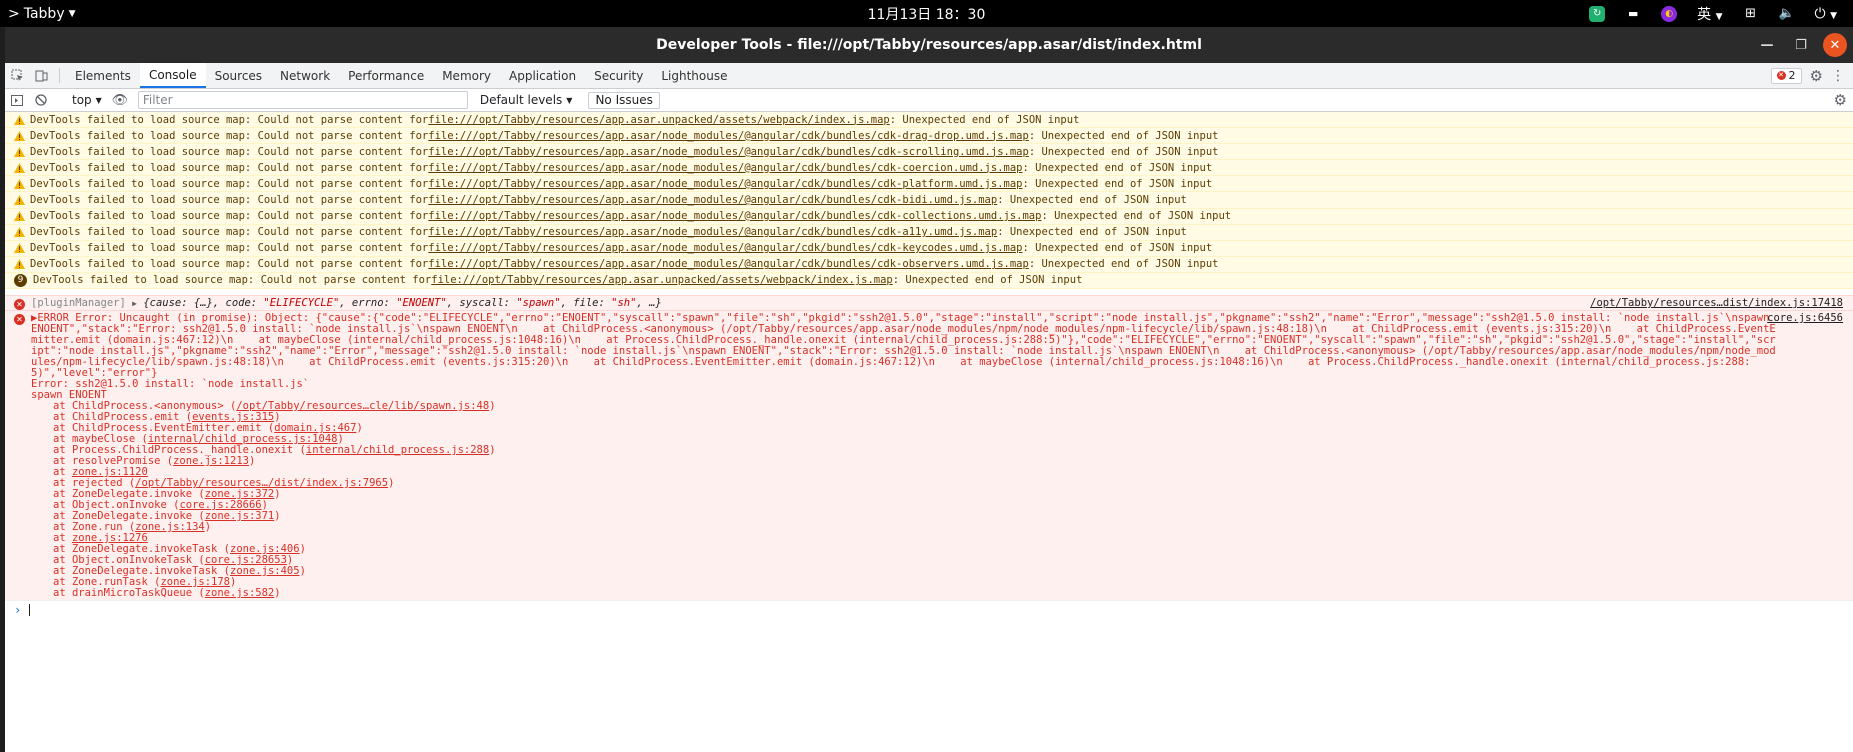 The height and width of the screenshot is (752, 1853). I want to click on inspect-element-button, so click(17, 75).